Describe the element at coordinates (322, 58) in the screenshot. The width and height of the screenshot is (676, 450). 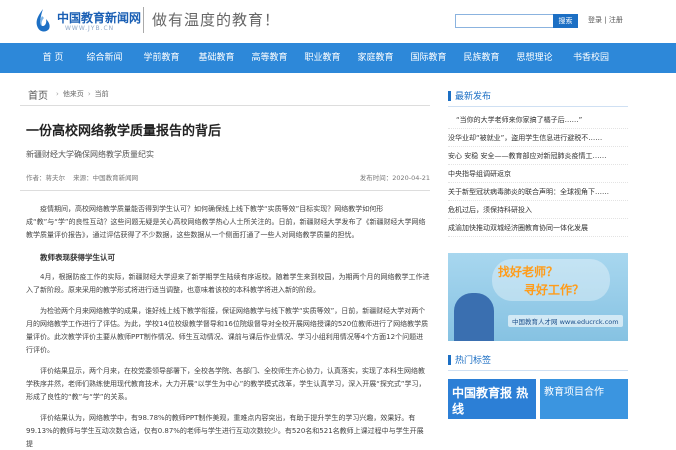
I see `nav-vocational: 职业教育` at that location.